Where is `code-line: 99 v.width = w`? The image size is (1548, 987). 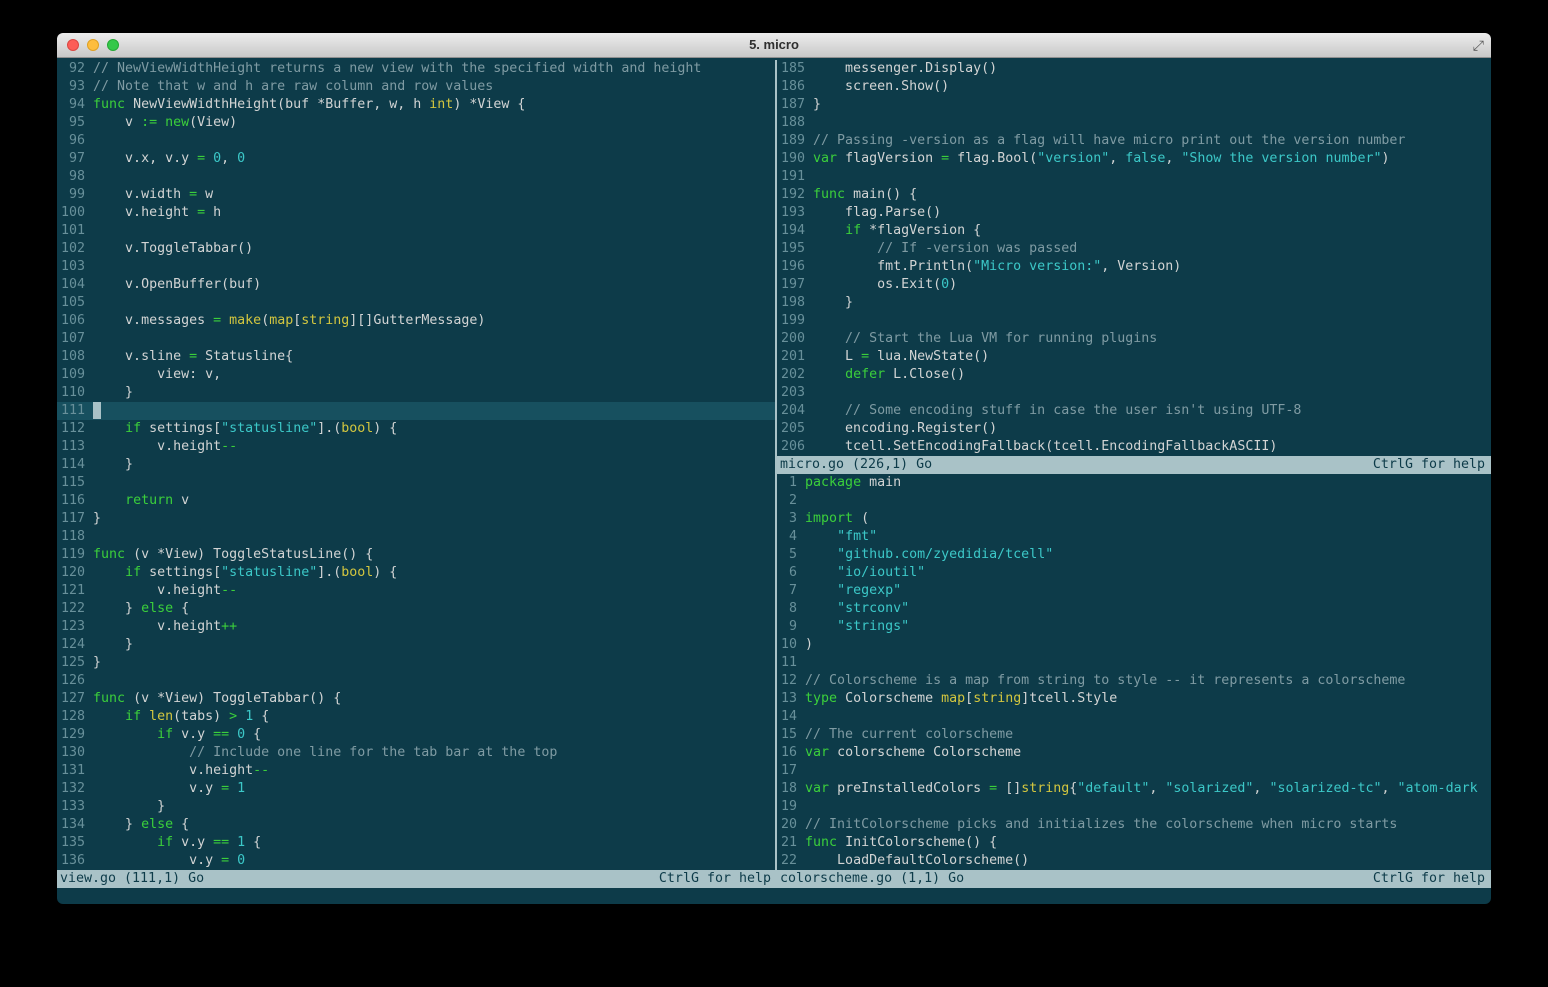
code-line: 99 v.width = w is located at coordinates (416, 195).